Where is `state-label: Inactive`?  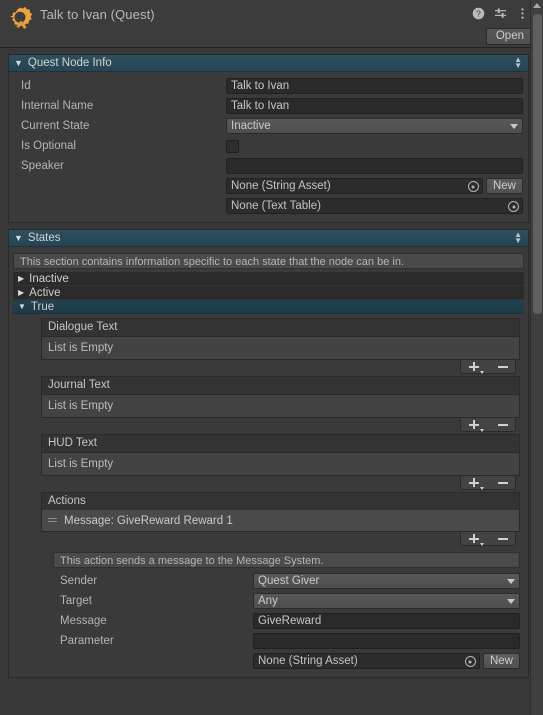 state-label: Inactive is located at coordinates (49, 278).